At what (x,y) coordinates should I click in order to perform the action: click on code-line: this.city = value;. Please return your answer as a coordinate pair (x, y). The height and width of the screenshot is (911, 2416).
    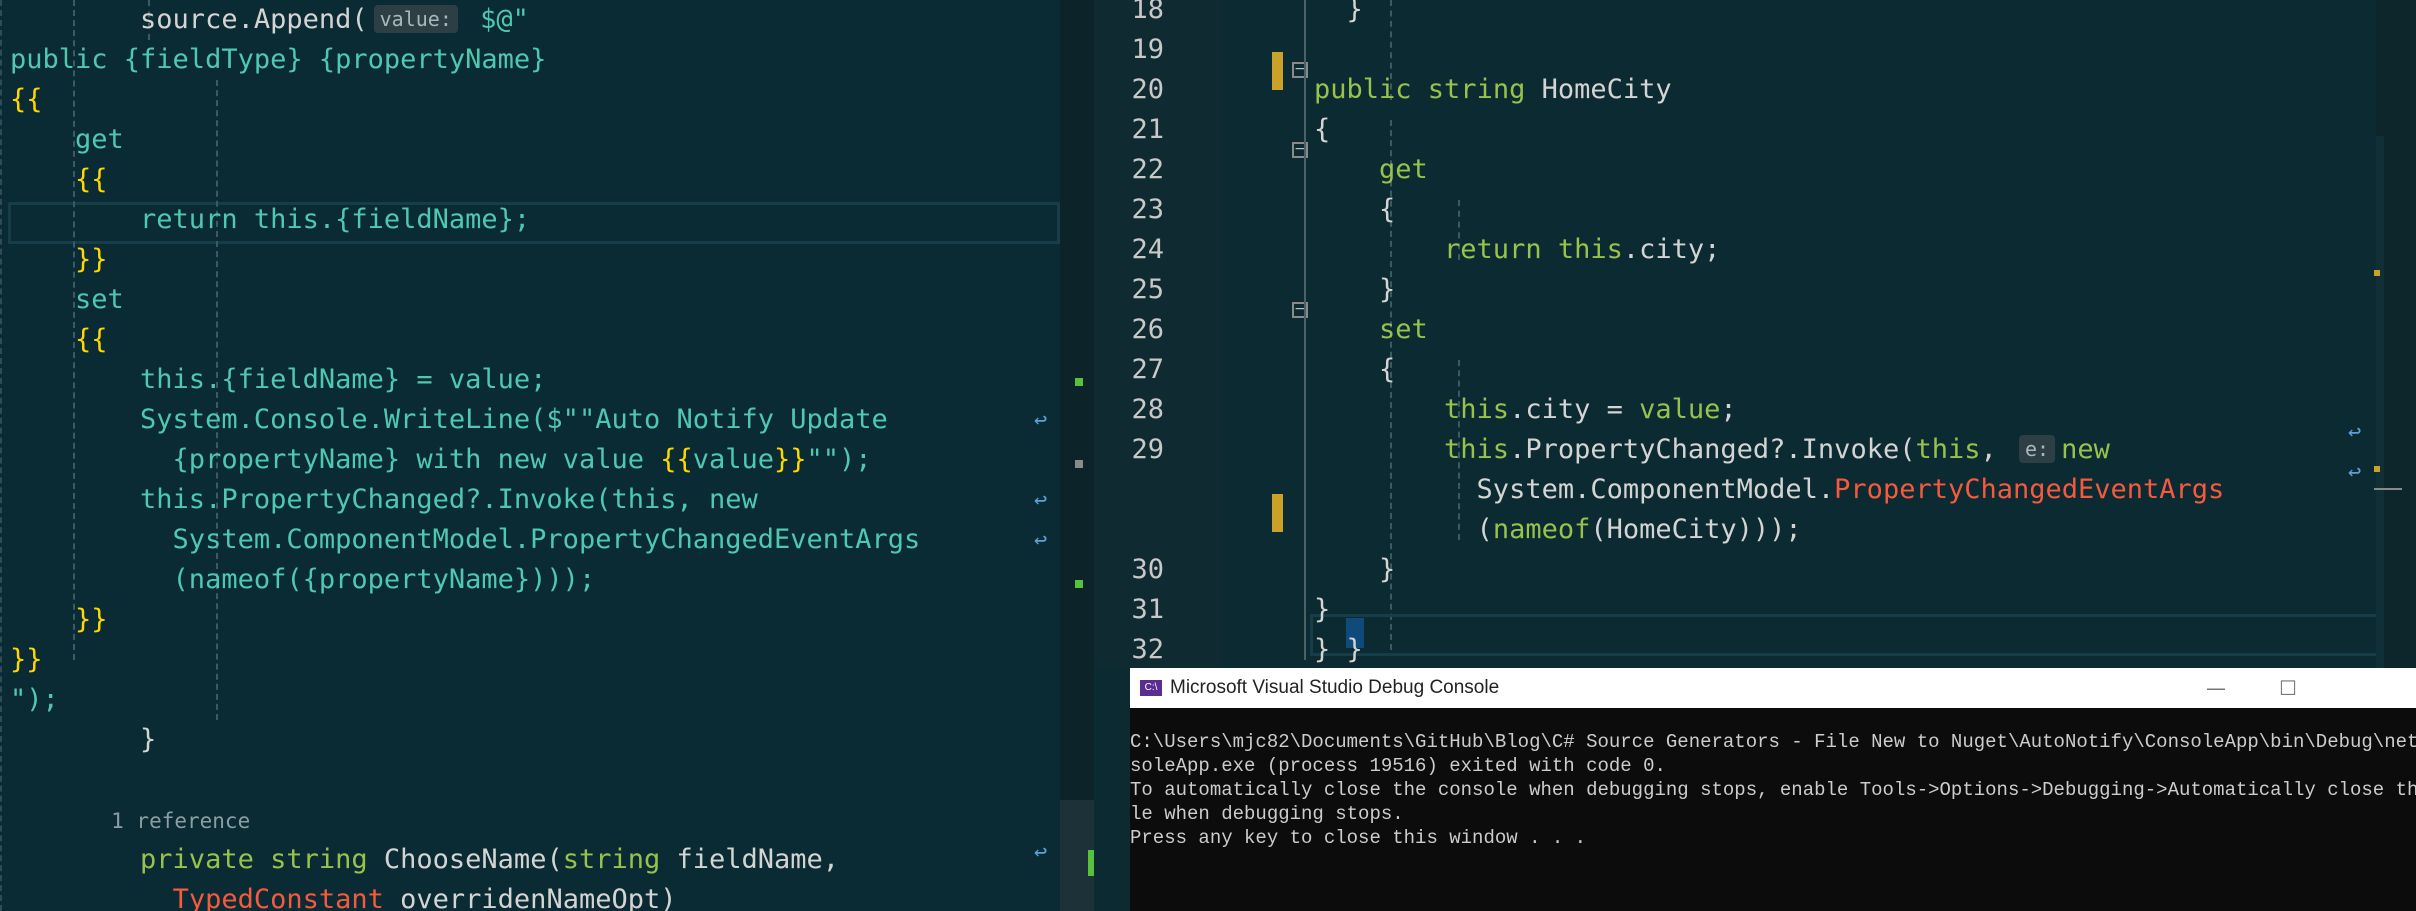
    Looking at the image, I should click on (1854, 410).